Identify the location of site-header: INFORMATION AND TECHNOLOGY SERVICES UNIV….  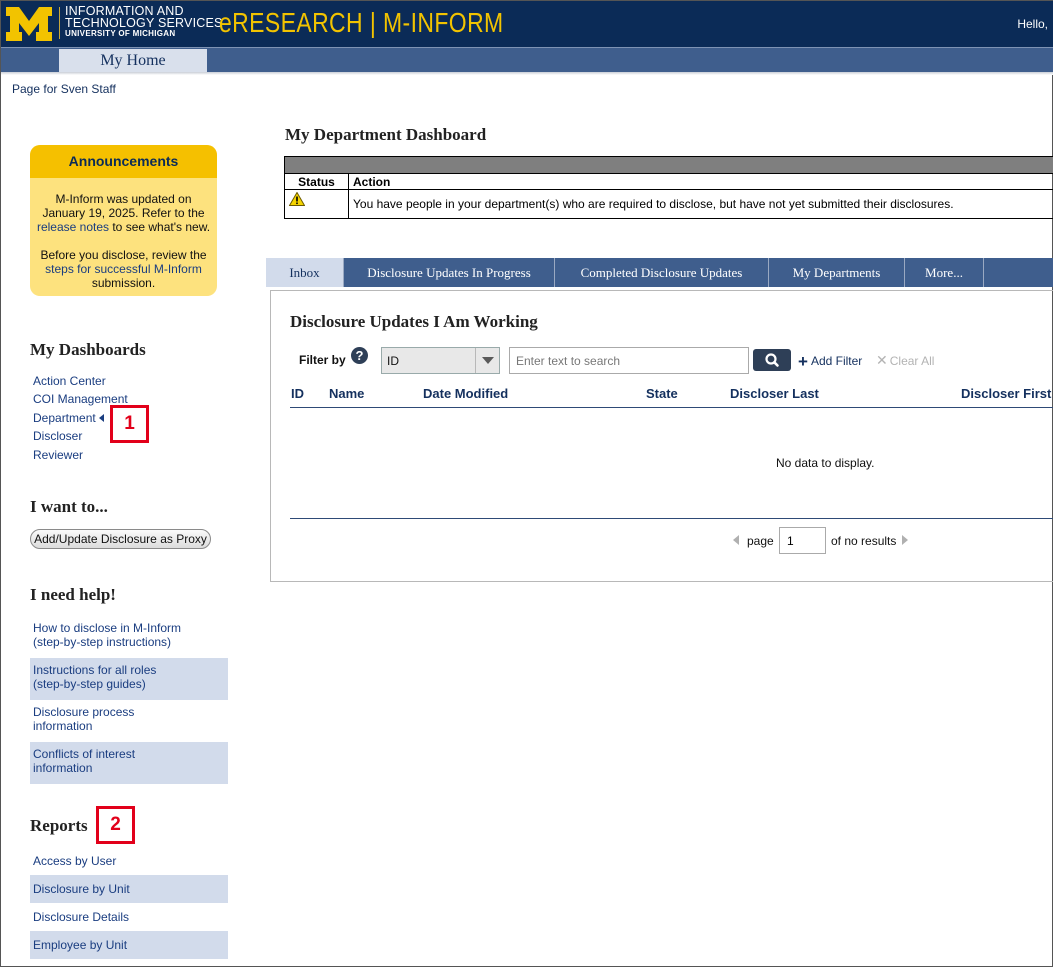
(527, 24).